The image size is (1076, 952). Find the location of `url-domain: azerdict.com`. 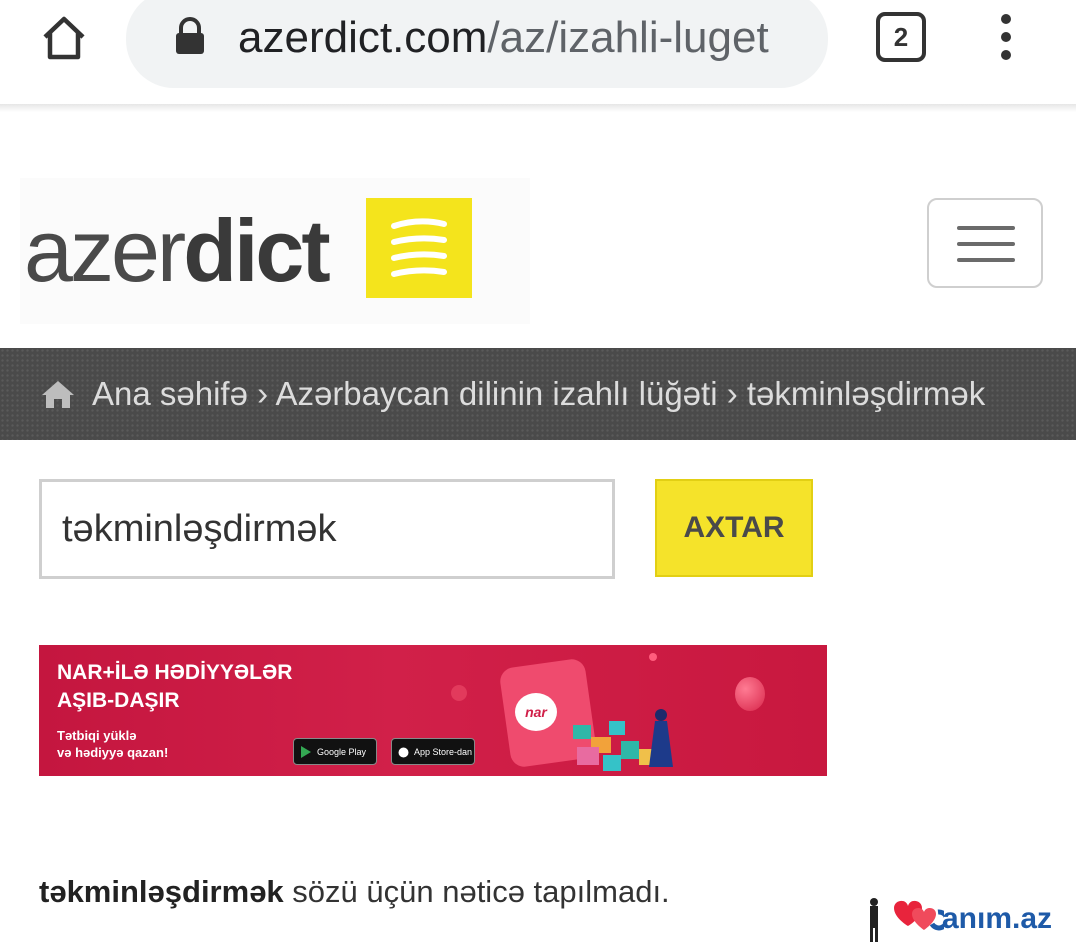

url-domain: azerdict.com is located at coordinates (363, 37).